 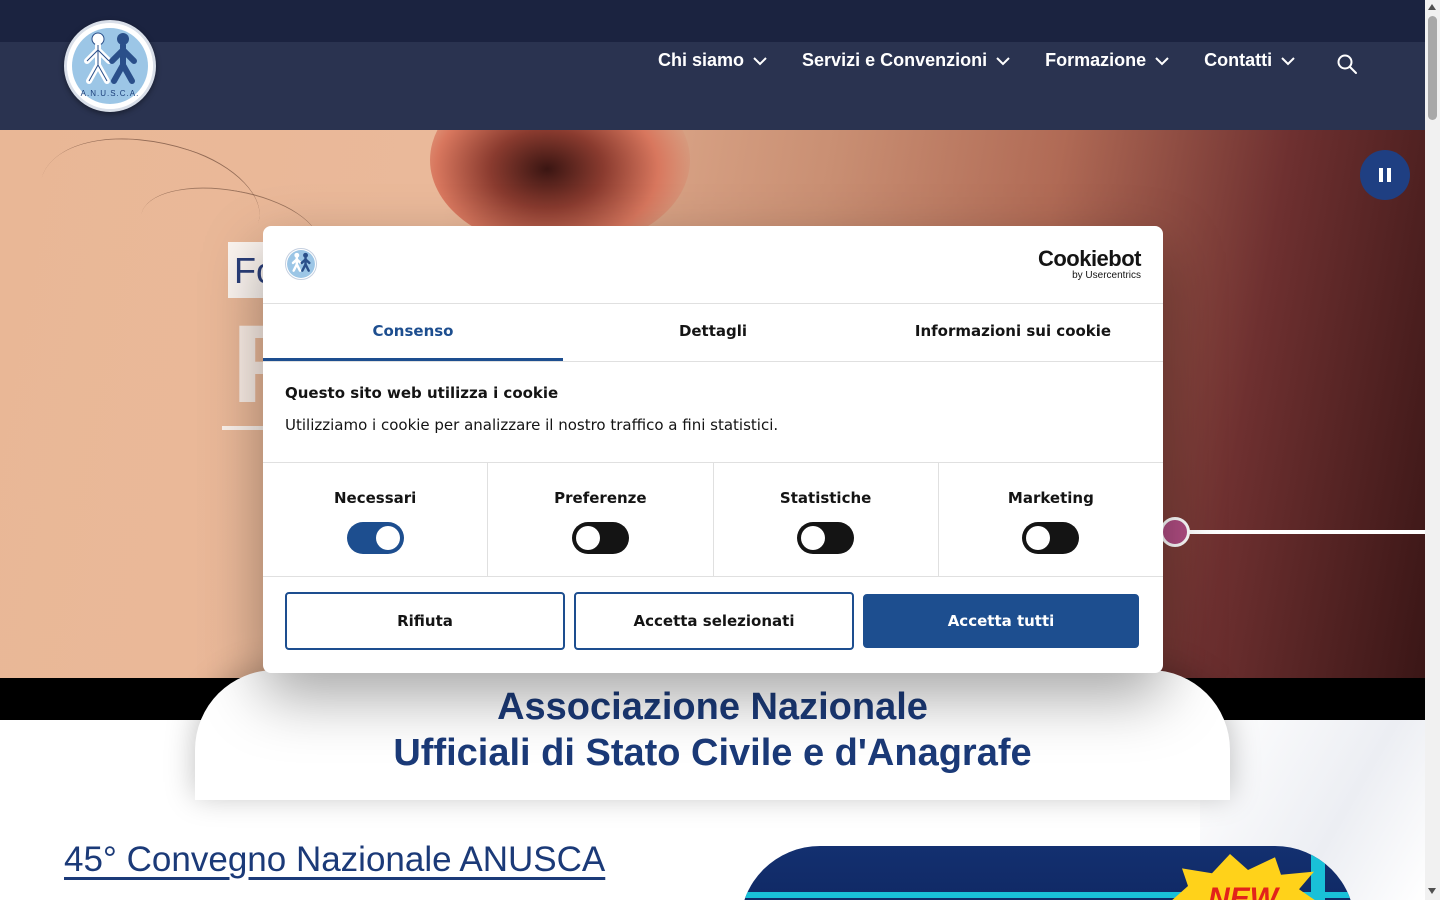 I want to click on cookiebot-logo: Cookiebot by Usercentrics, so click(x=1089, y=264).